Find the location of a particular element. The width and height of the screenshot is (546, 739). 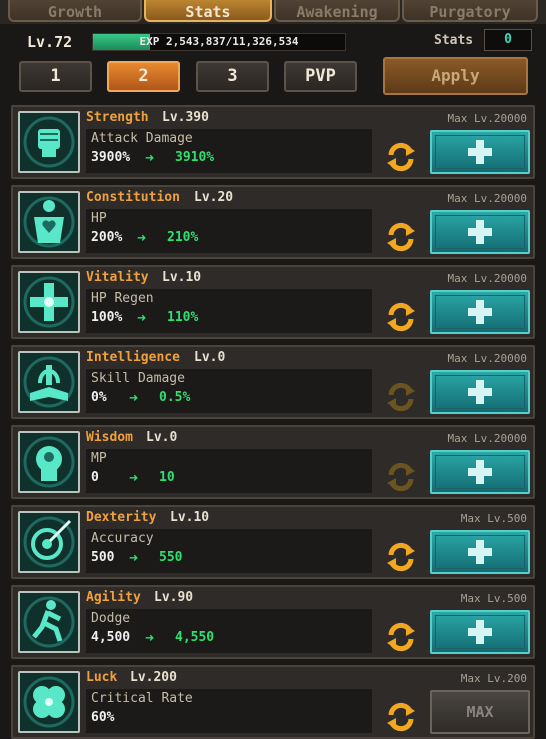

stat-current-value: 100% is located at coordinates (107, 317).